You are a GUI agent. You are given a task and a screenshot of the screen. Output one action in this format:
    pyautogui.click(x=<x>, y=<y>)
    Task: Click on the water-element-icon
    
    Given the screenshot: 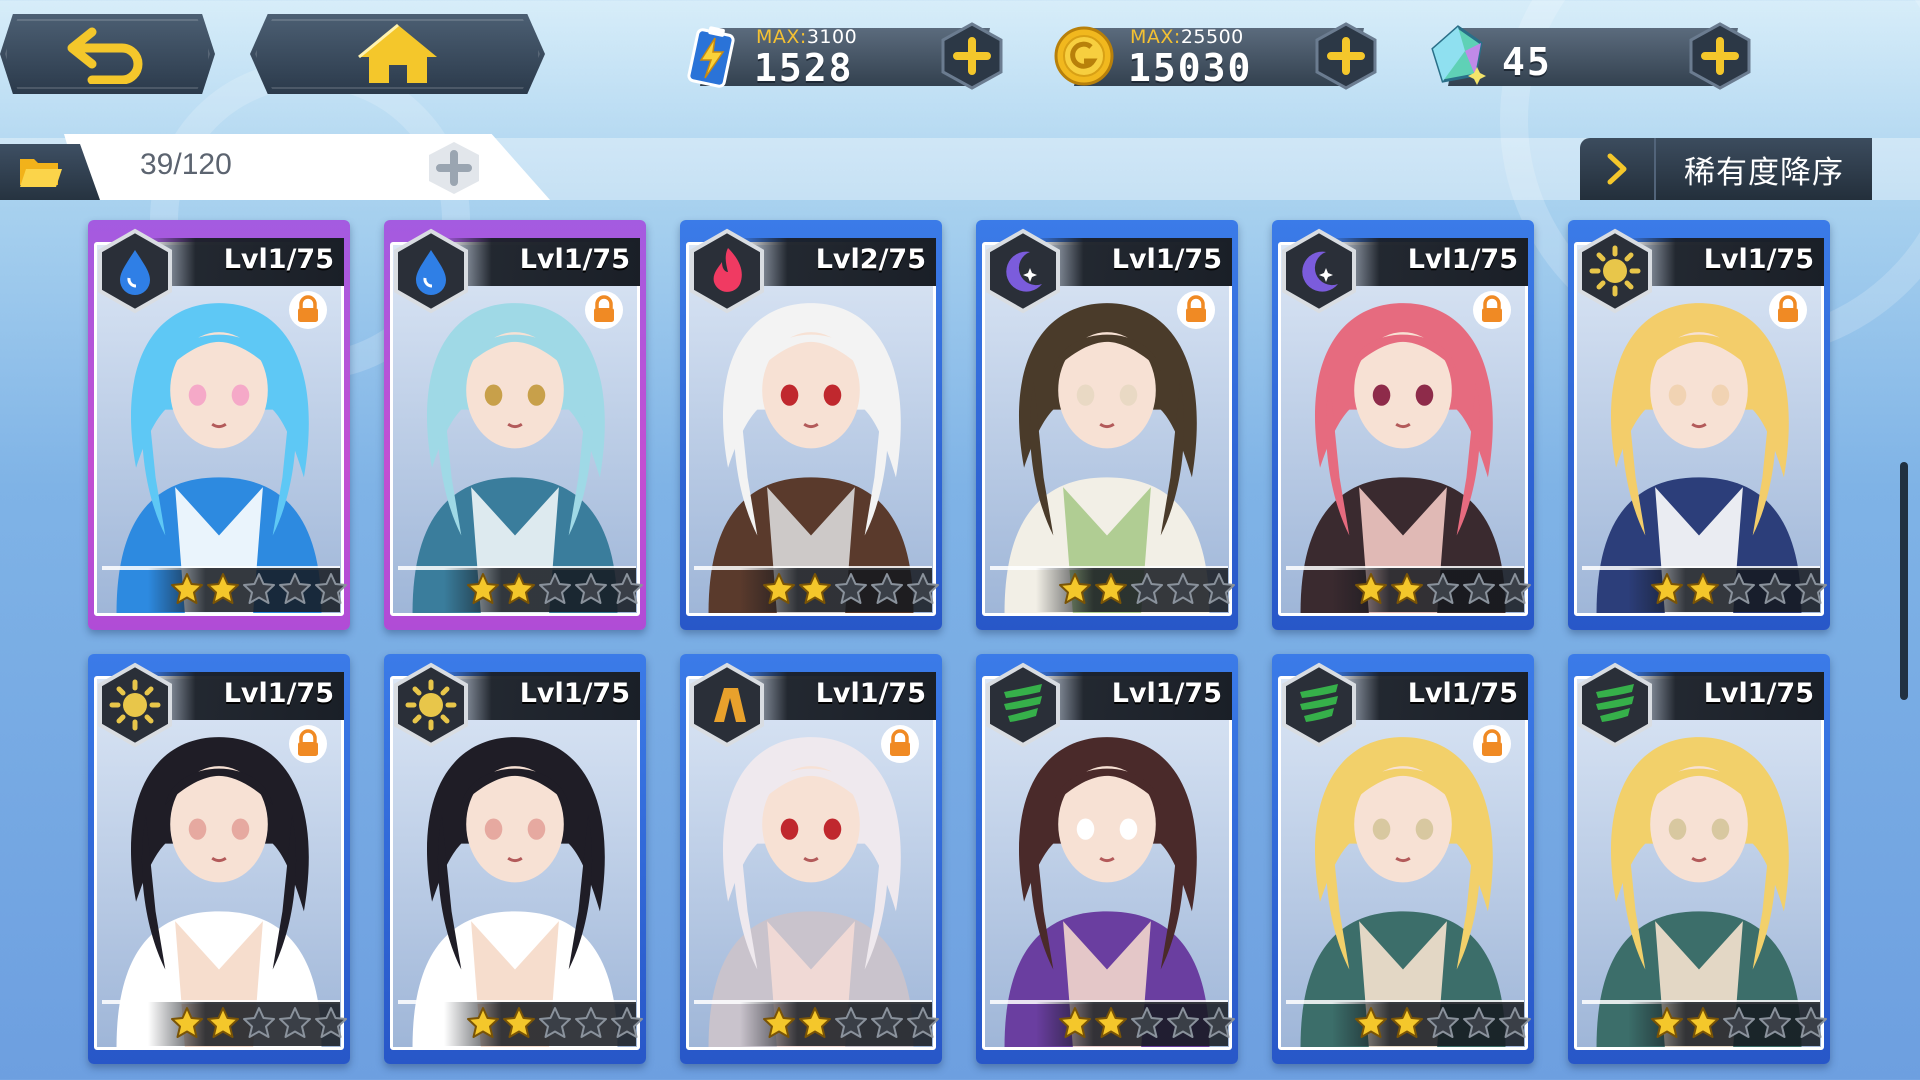 What is the action you would take?
    pyautogui.click(x=135, y=271)
    